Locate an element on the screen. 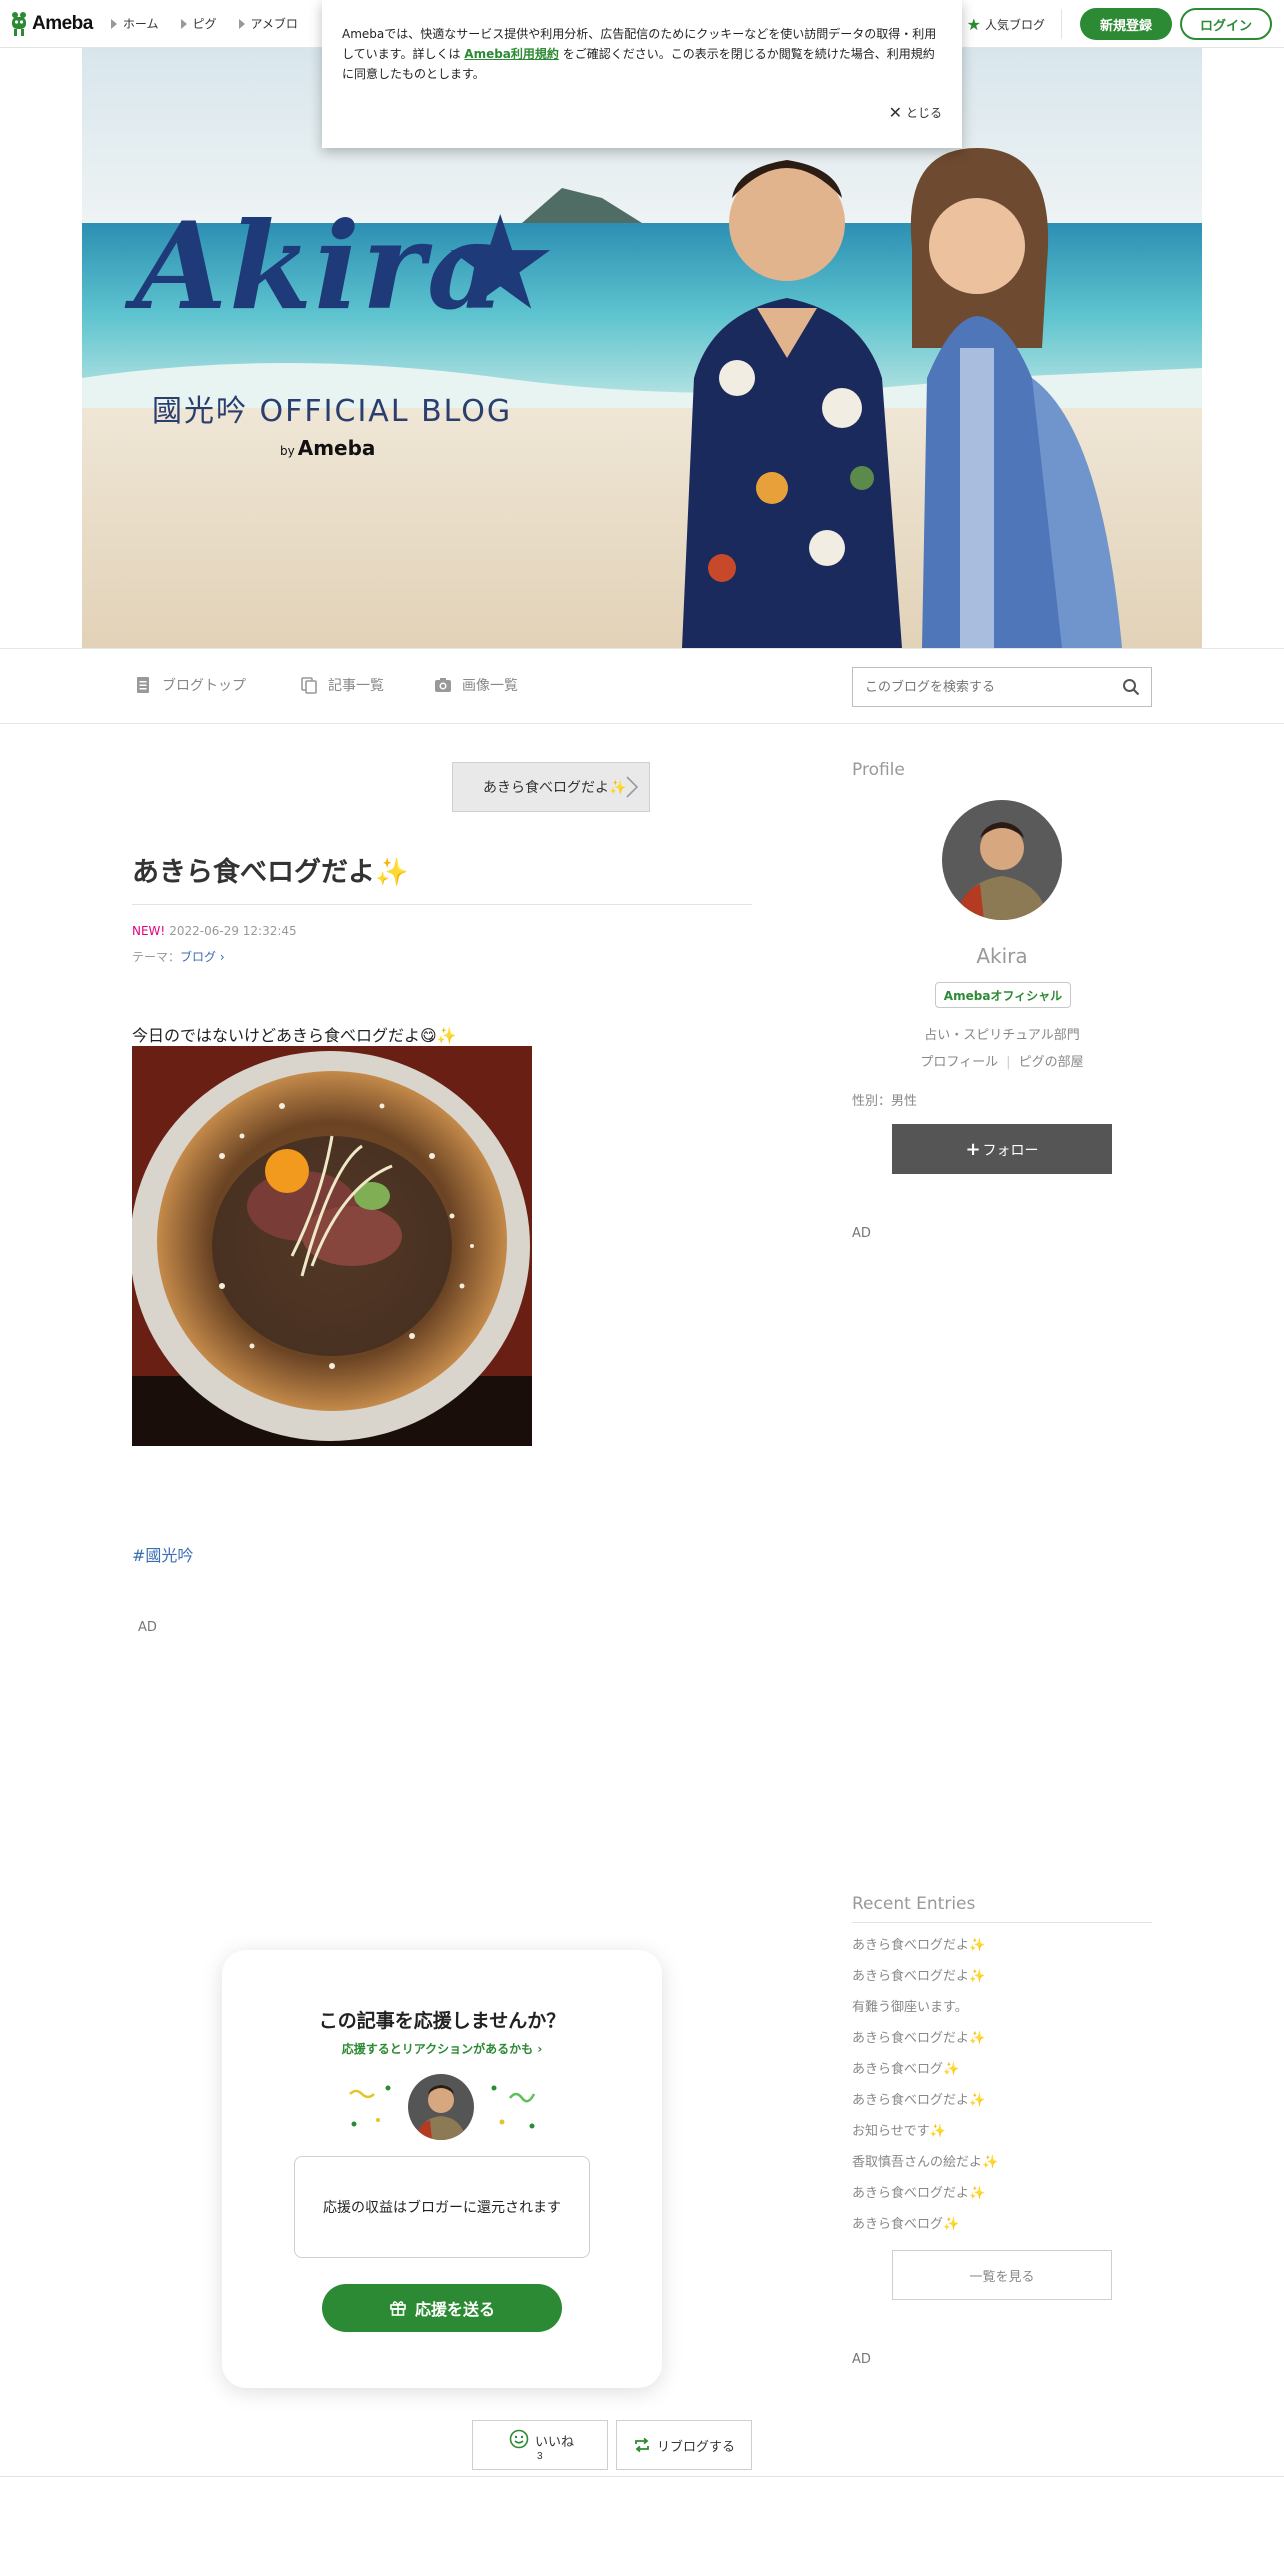 The image size is (1284, 2568). reblog-button: リブログする is located at coordinates (684, 2445).